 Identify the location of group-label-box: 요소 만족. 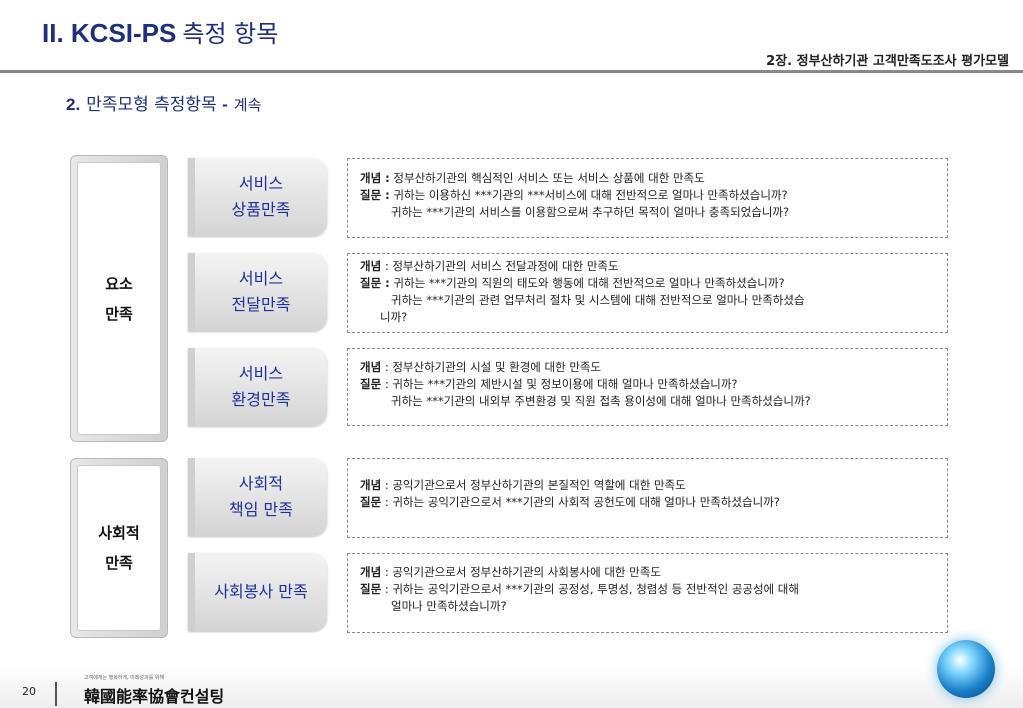
(119, 298).